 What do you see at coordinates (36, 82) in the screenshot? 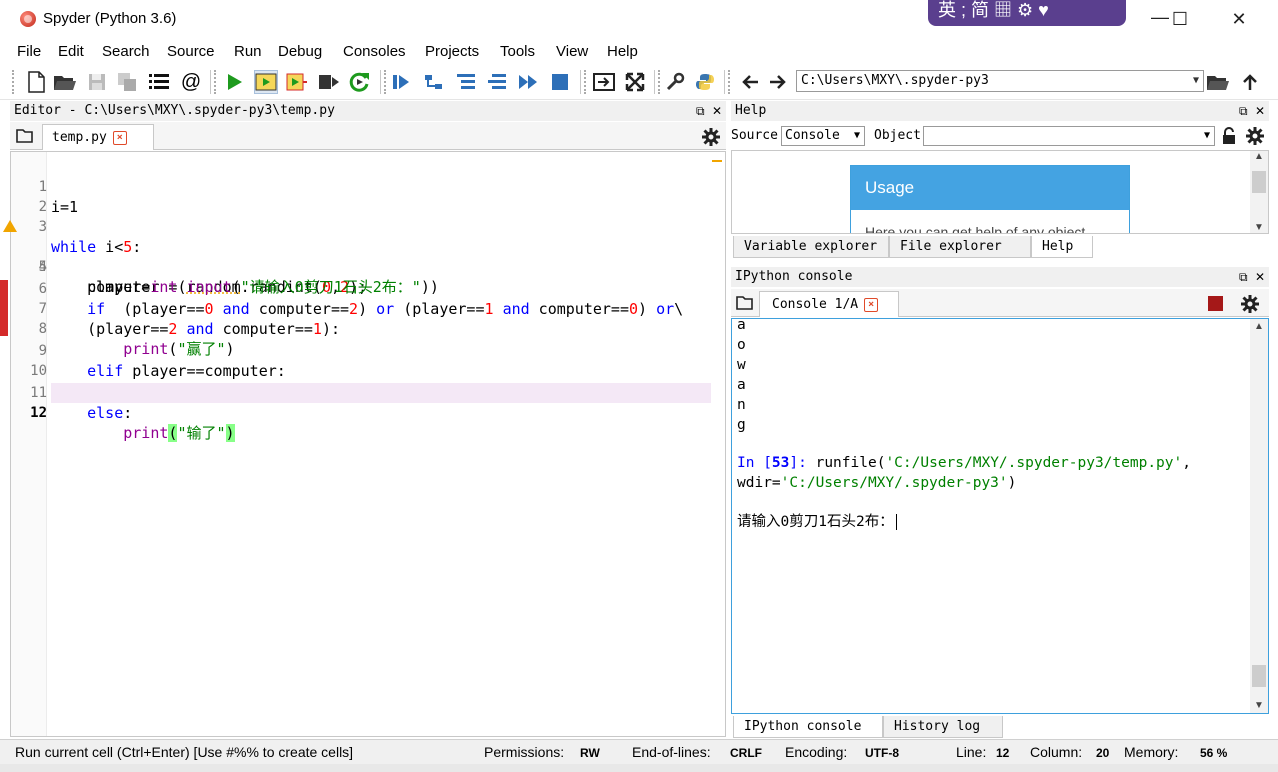
I see `new-file-icon` at bounding box center [36, 82].